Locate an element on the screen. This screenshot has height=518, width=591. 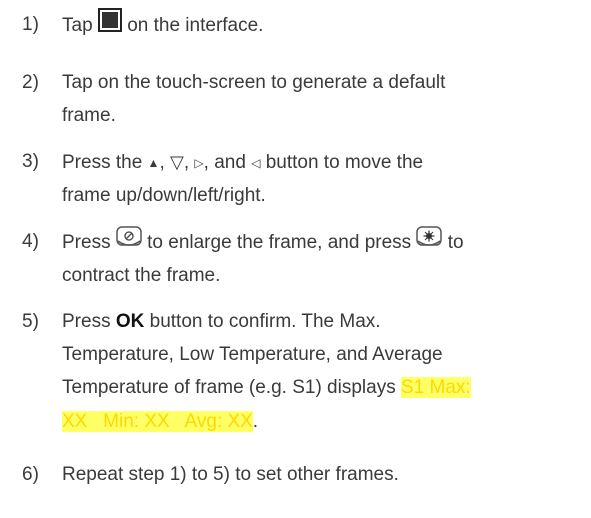
step-3-line-2: frame up/down/left/right. is located at coordinates (164, 195).